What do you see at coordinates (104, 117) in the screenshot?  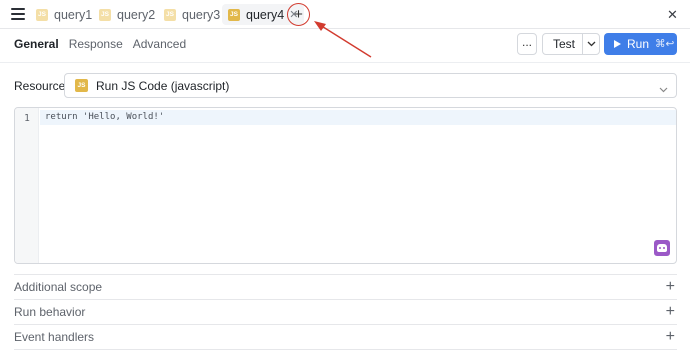 I see `code-line: return 'Hello, World!'` at bounding box center [104, 117].